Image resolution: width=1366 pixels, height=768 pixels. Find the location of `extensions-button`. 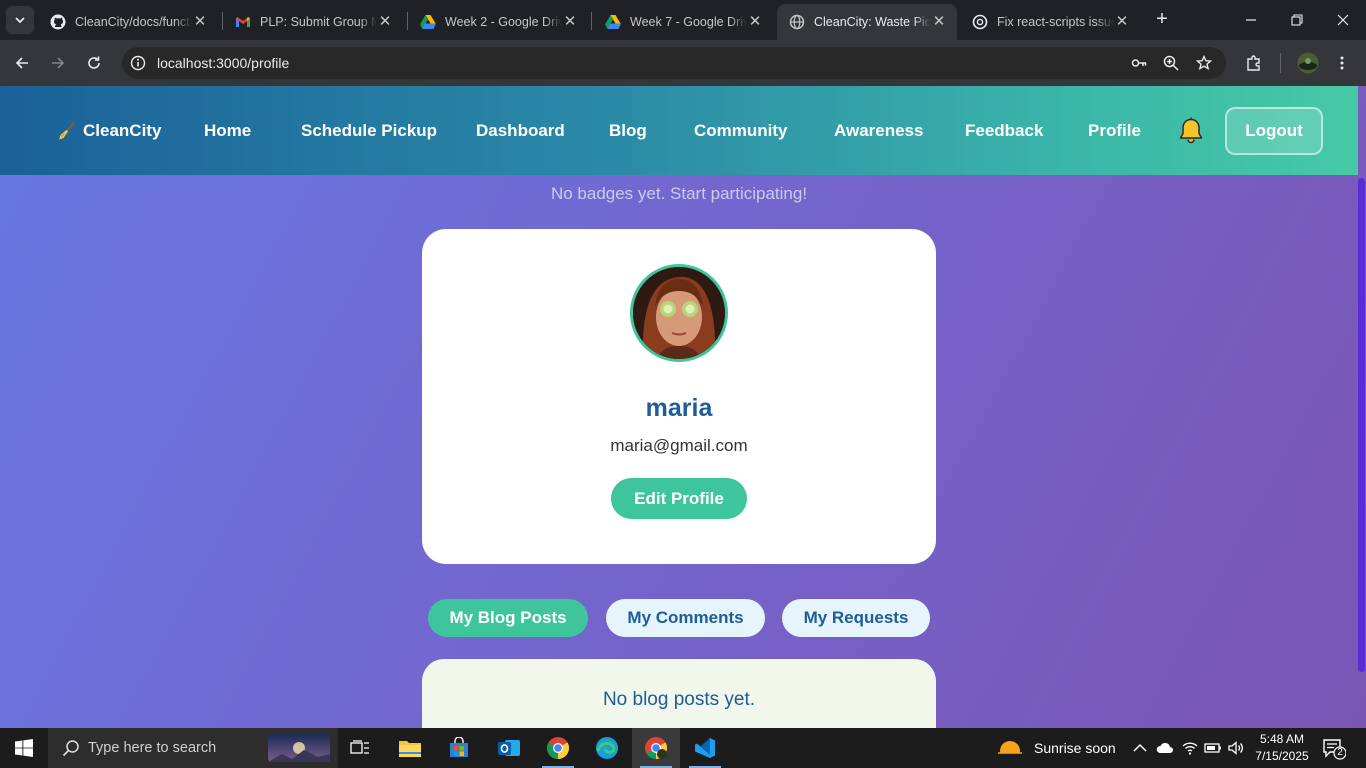

extensions-button is located at coordinates (1254, 63).